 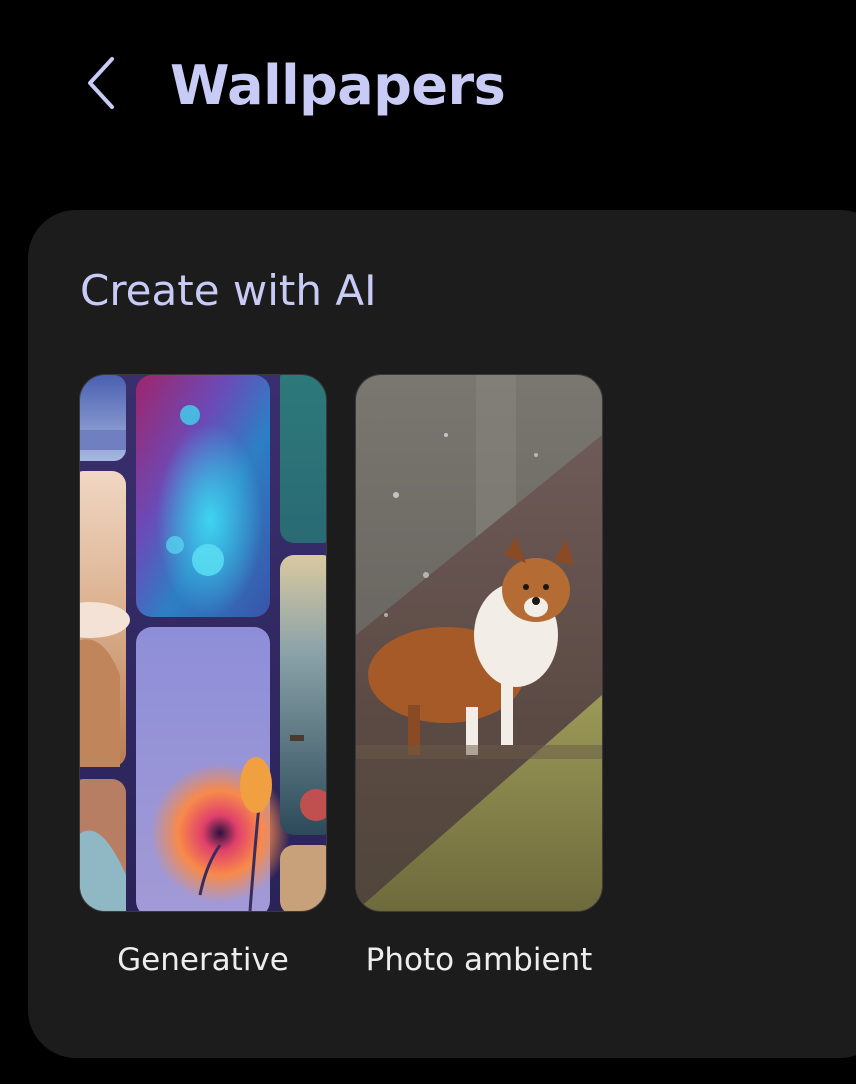 I want to click on generative-thumbnail, so click(x=203, y=643).